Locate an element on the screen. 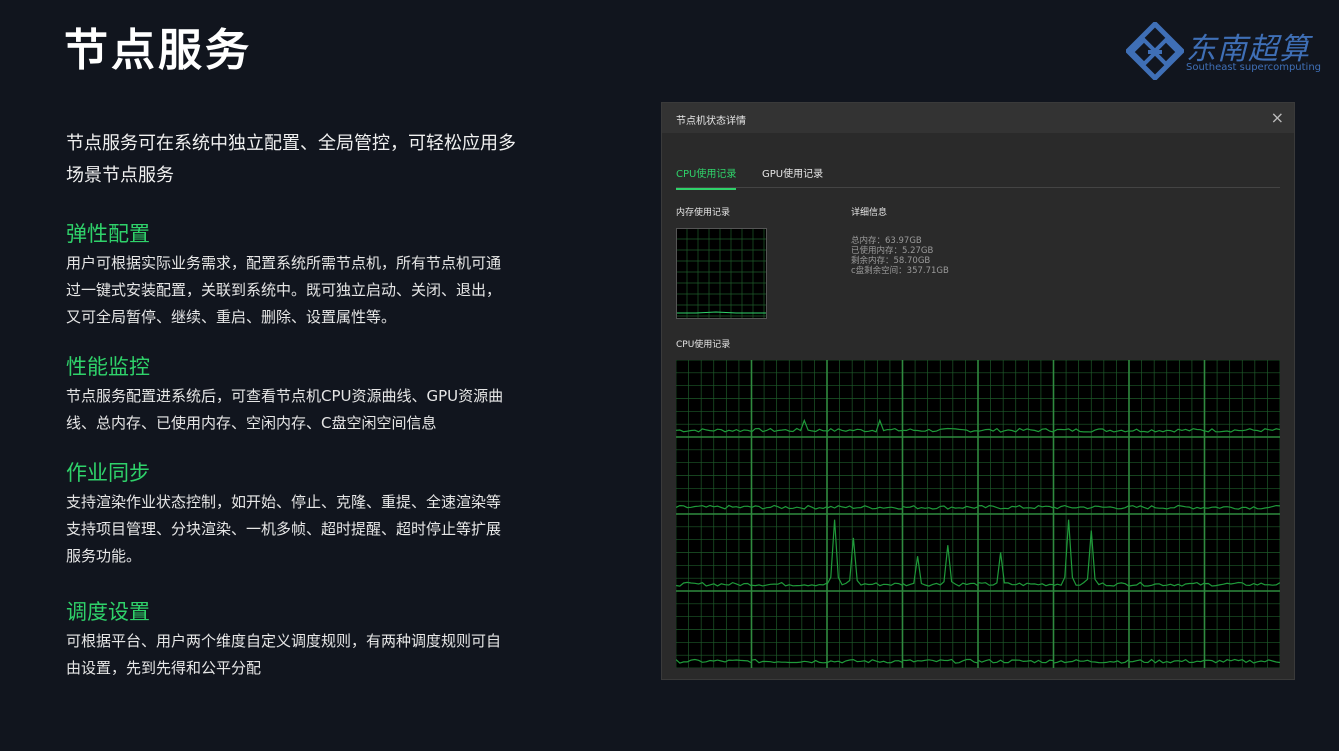  logo-subtitle: Southeast supercomputing is located at coordinates (1254, 67).